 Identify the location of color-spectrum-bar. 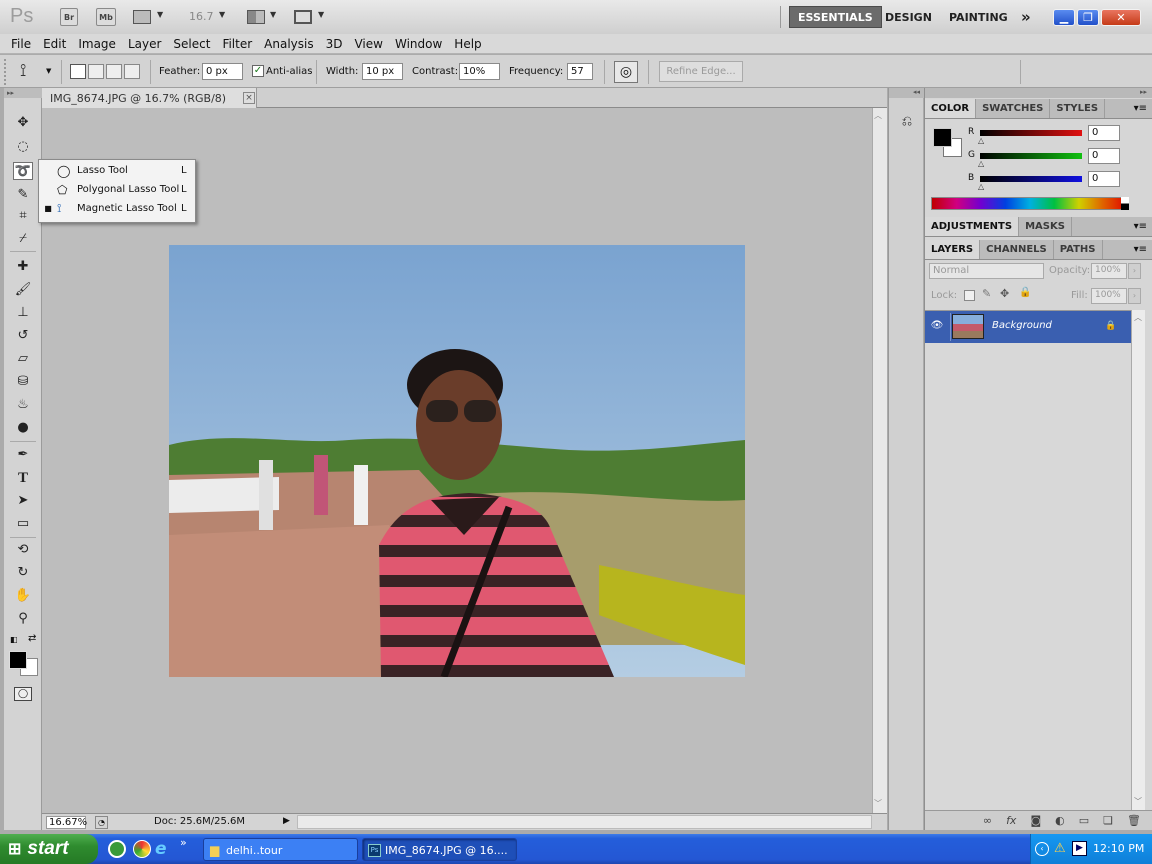
(1030, 203).